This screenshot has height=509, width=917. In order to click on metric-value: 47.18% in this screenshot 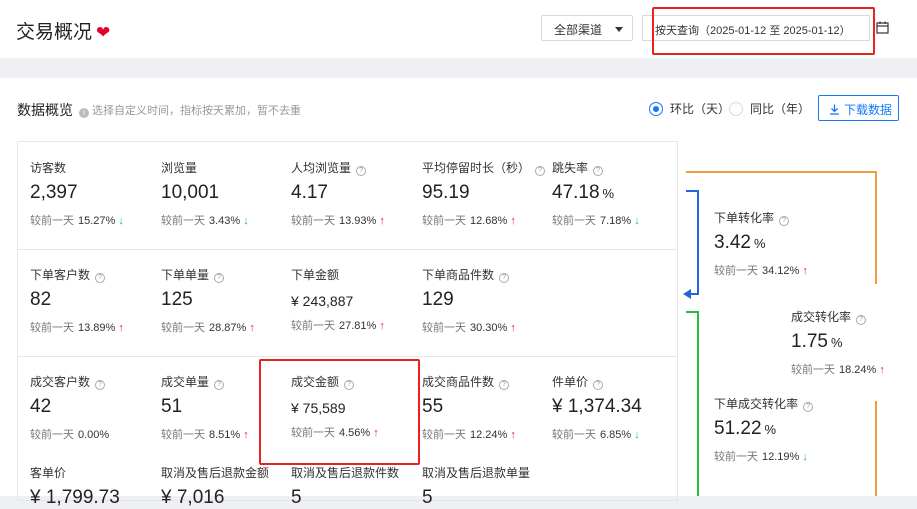, I will do `click(617, 193)`.